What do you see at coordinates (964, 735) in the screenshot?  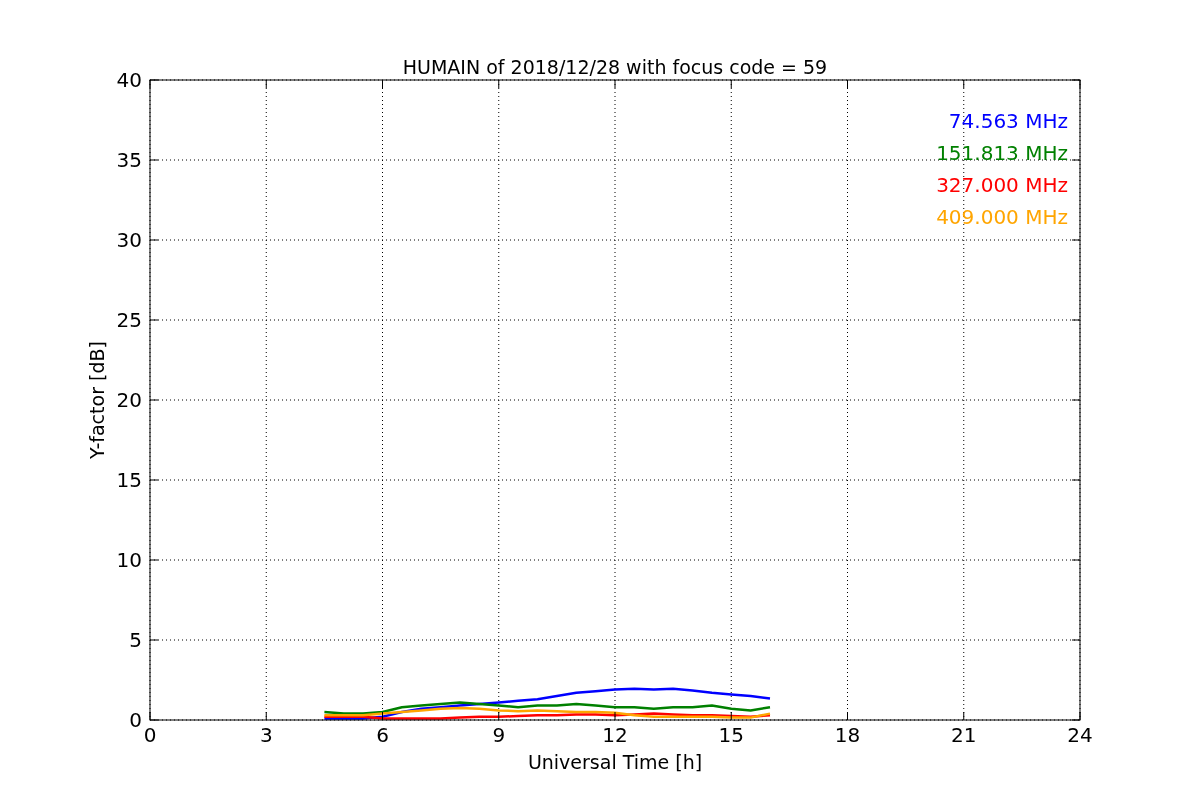 I see `x-tick-label: 21` at bounding box center [964, 735].